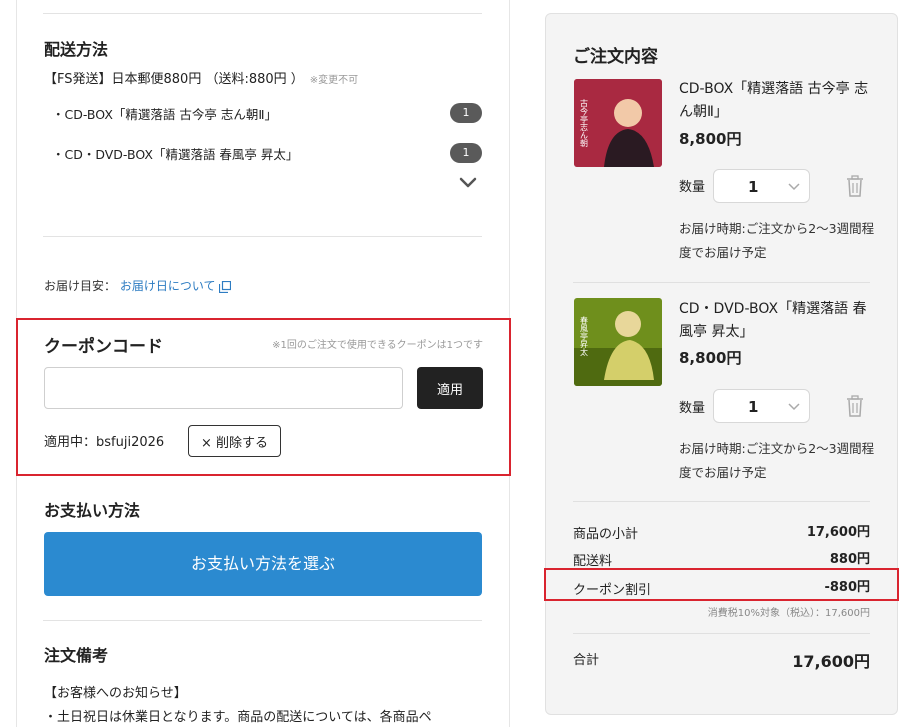  Describe the element at coordinates (103, 347) in the screenshot. I see `coupon-title: クーポンコード` at that location.